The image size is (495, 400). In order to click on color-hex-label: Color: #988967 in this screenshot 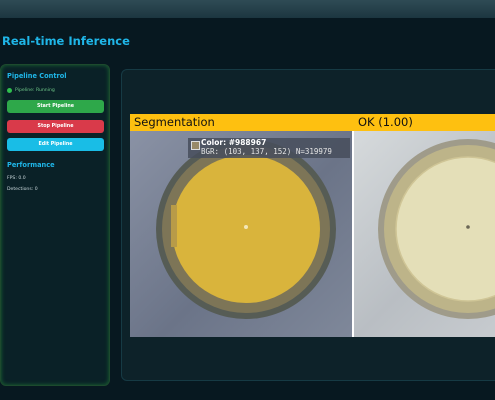, I will do `click(234, 142)`.